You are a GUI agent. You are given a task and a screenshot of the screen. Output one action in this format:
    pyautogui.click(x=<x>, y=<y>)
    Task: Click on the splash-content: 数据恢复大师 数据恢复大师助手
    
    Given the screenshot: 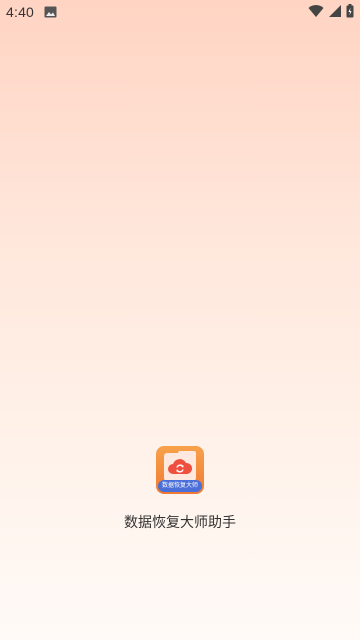 What is the action you would take?
    pyautogui.click(x=180, y=489)
    